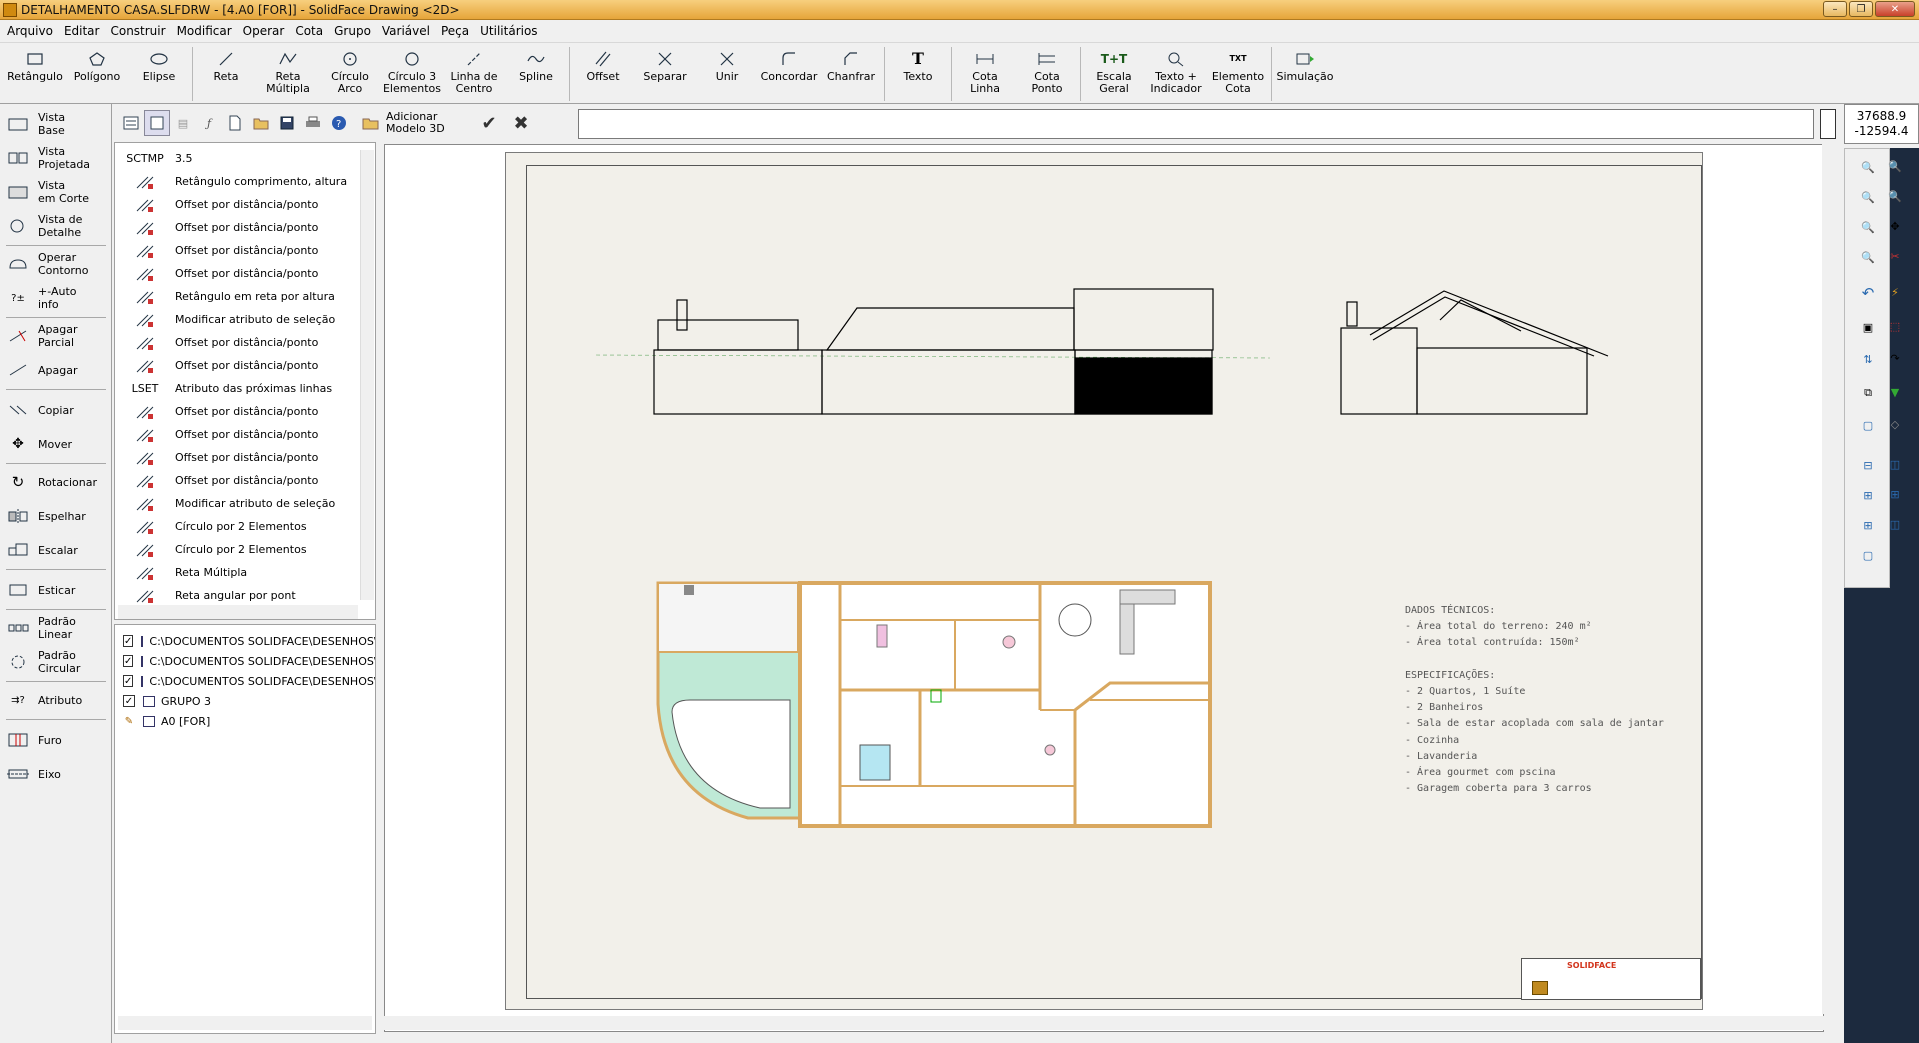 Image resolution: width=1919 pixels, height=1043 pixels. I want to click on eraser-icon: ◇, so click(1895, 424).